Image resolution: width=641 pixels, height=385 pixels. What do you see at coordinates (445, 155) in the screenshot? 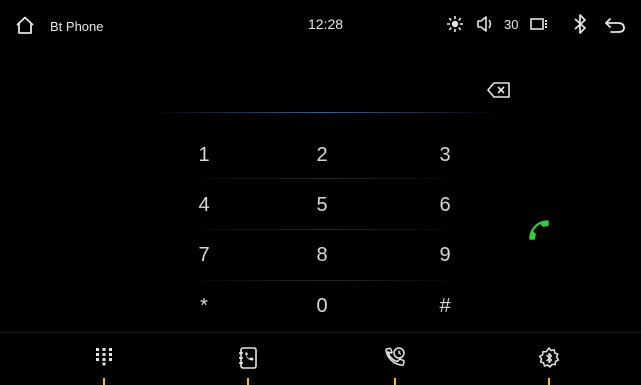
I see `key-3: 3` at bounding box center [445, 155].